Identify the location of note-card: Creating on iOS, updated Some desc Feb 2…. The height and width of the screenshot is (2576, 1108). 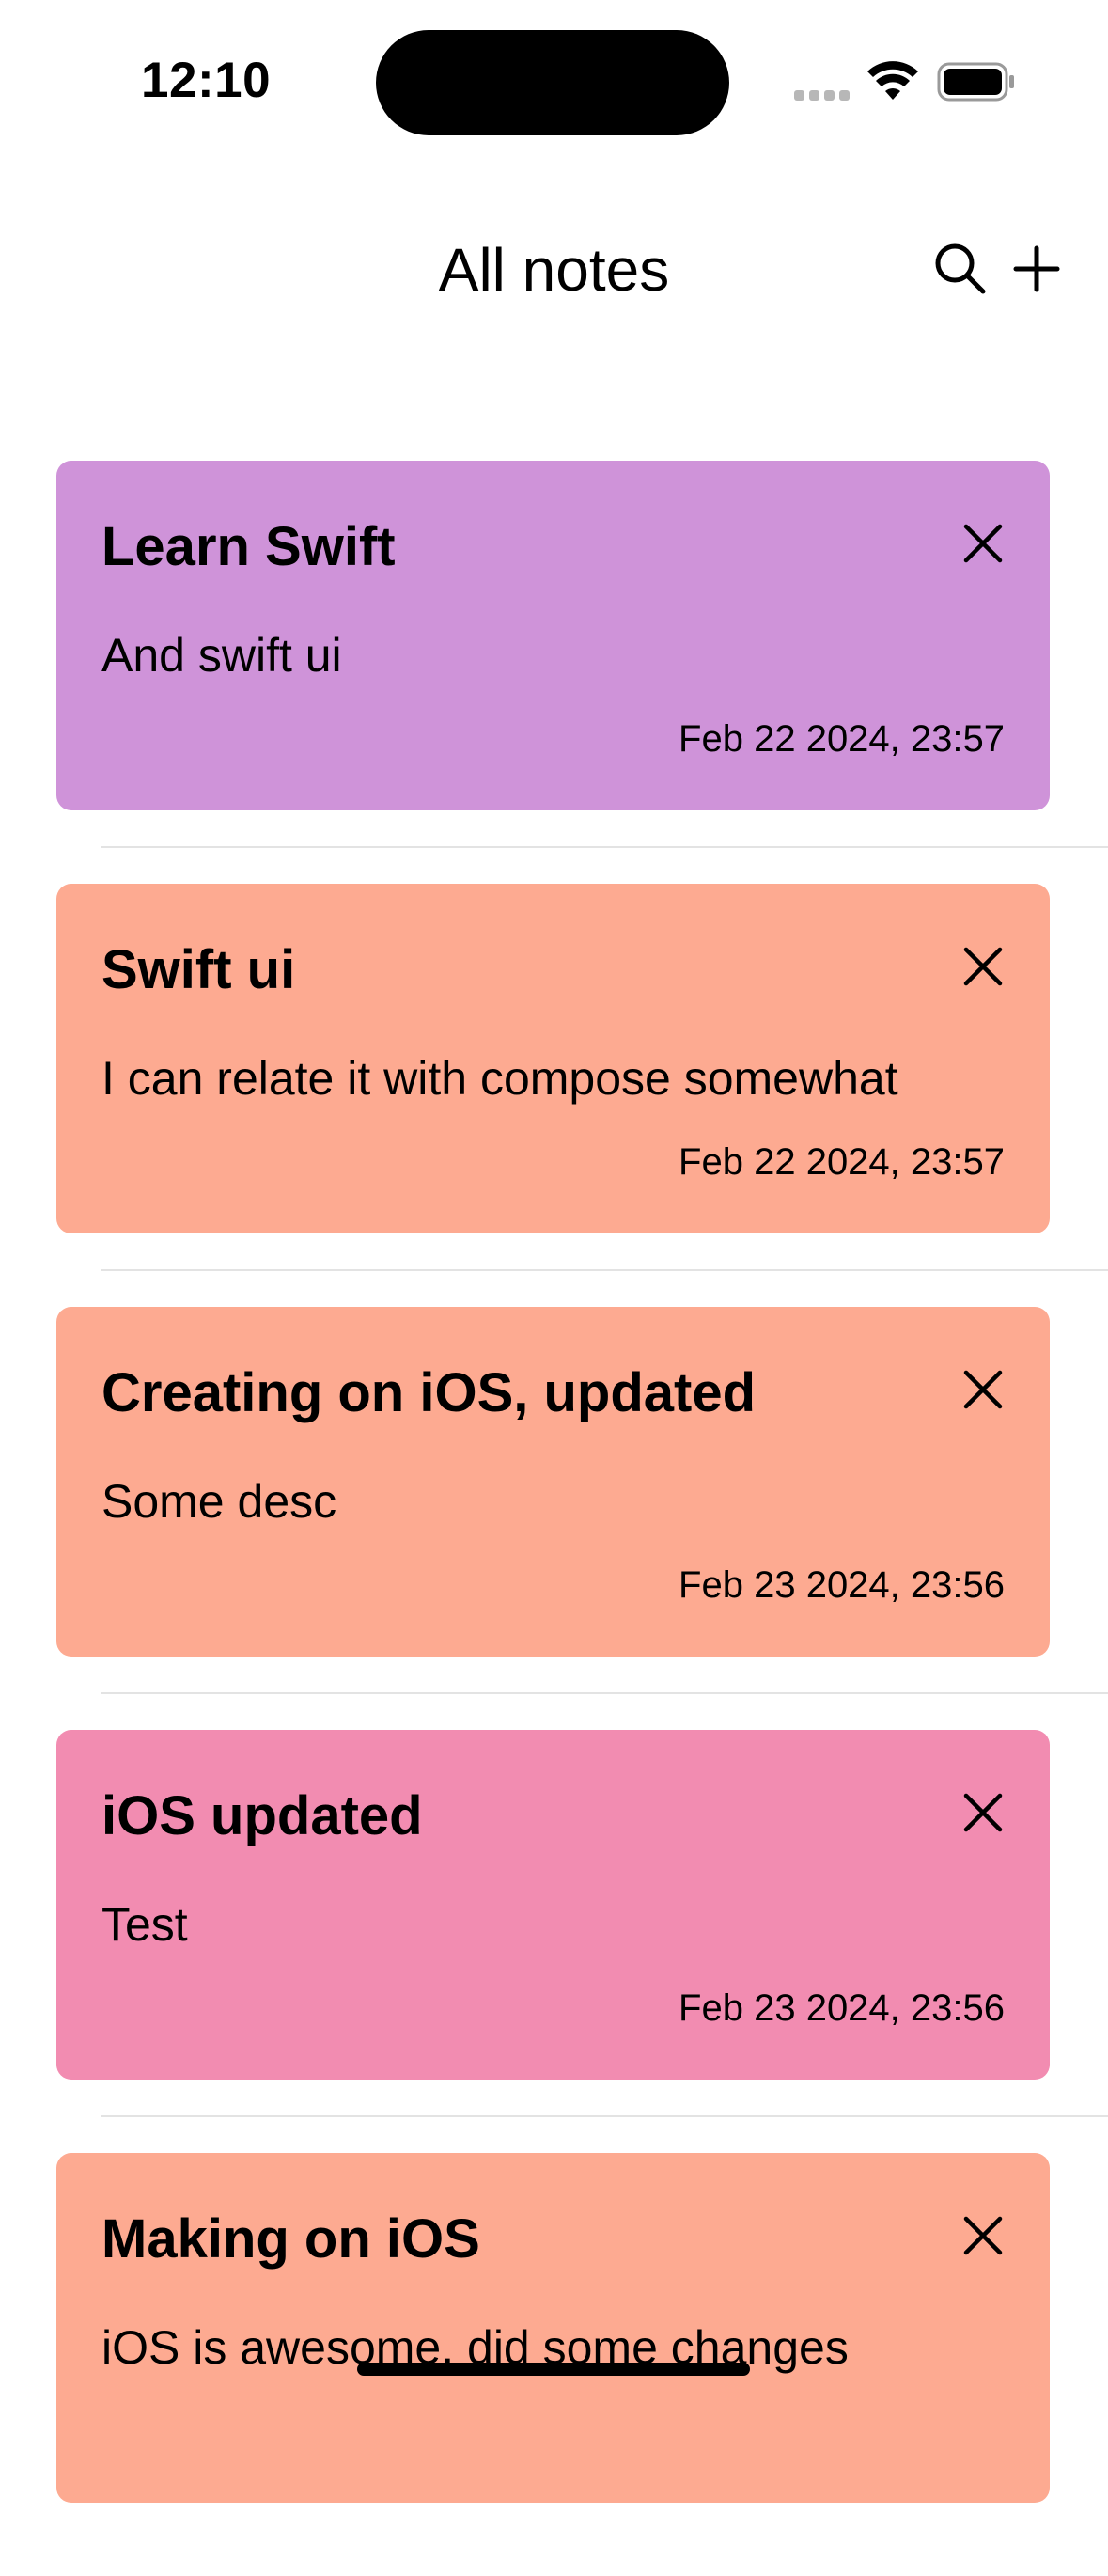
(553, 1482).